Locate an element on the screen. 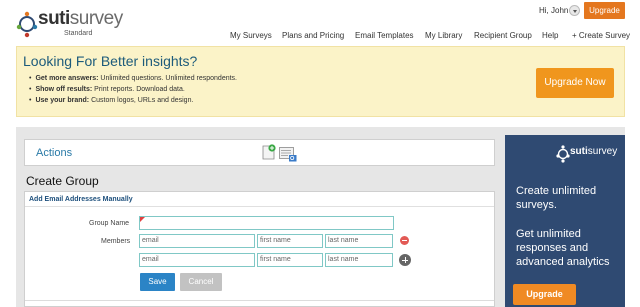 The image size is (640, 307). ad-headline: Create unlimited surveys. is located at coordinates (556, 198).